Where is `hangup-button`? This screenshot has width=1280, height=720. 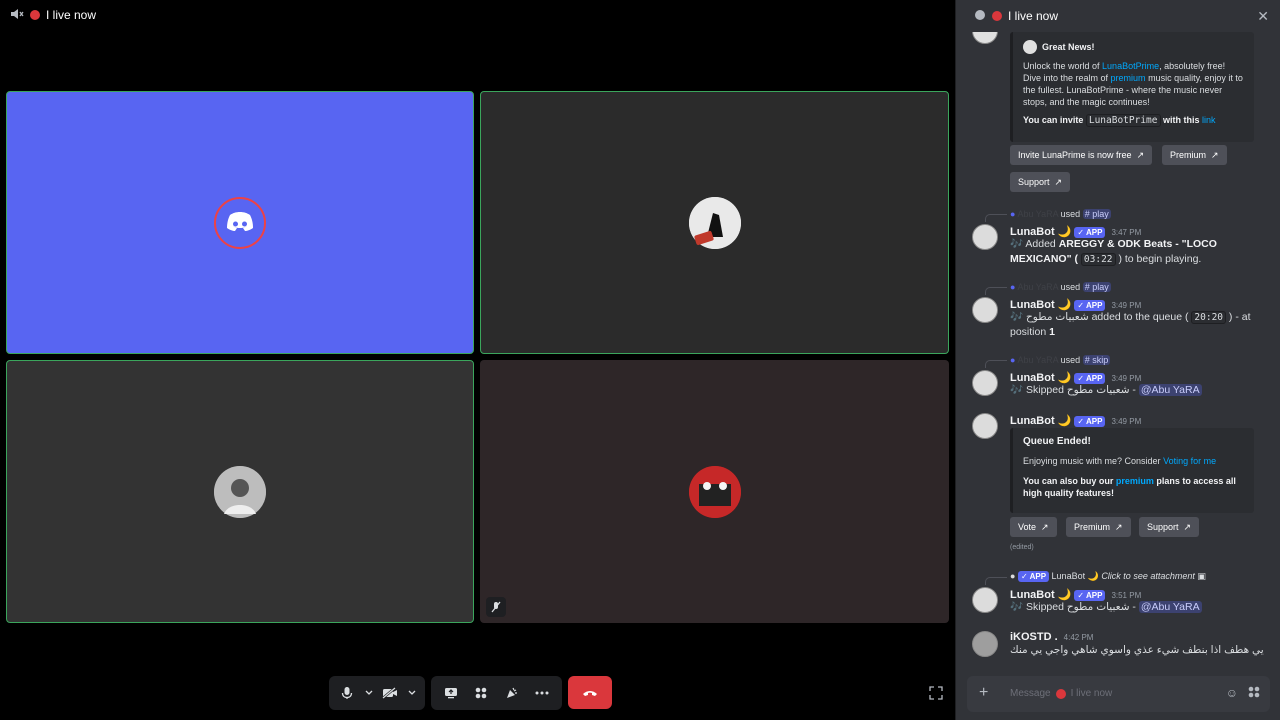 hangup-button is located at coordinates (590, 692).